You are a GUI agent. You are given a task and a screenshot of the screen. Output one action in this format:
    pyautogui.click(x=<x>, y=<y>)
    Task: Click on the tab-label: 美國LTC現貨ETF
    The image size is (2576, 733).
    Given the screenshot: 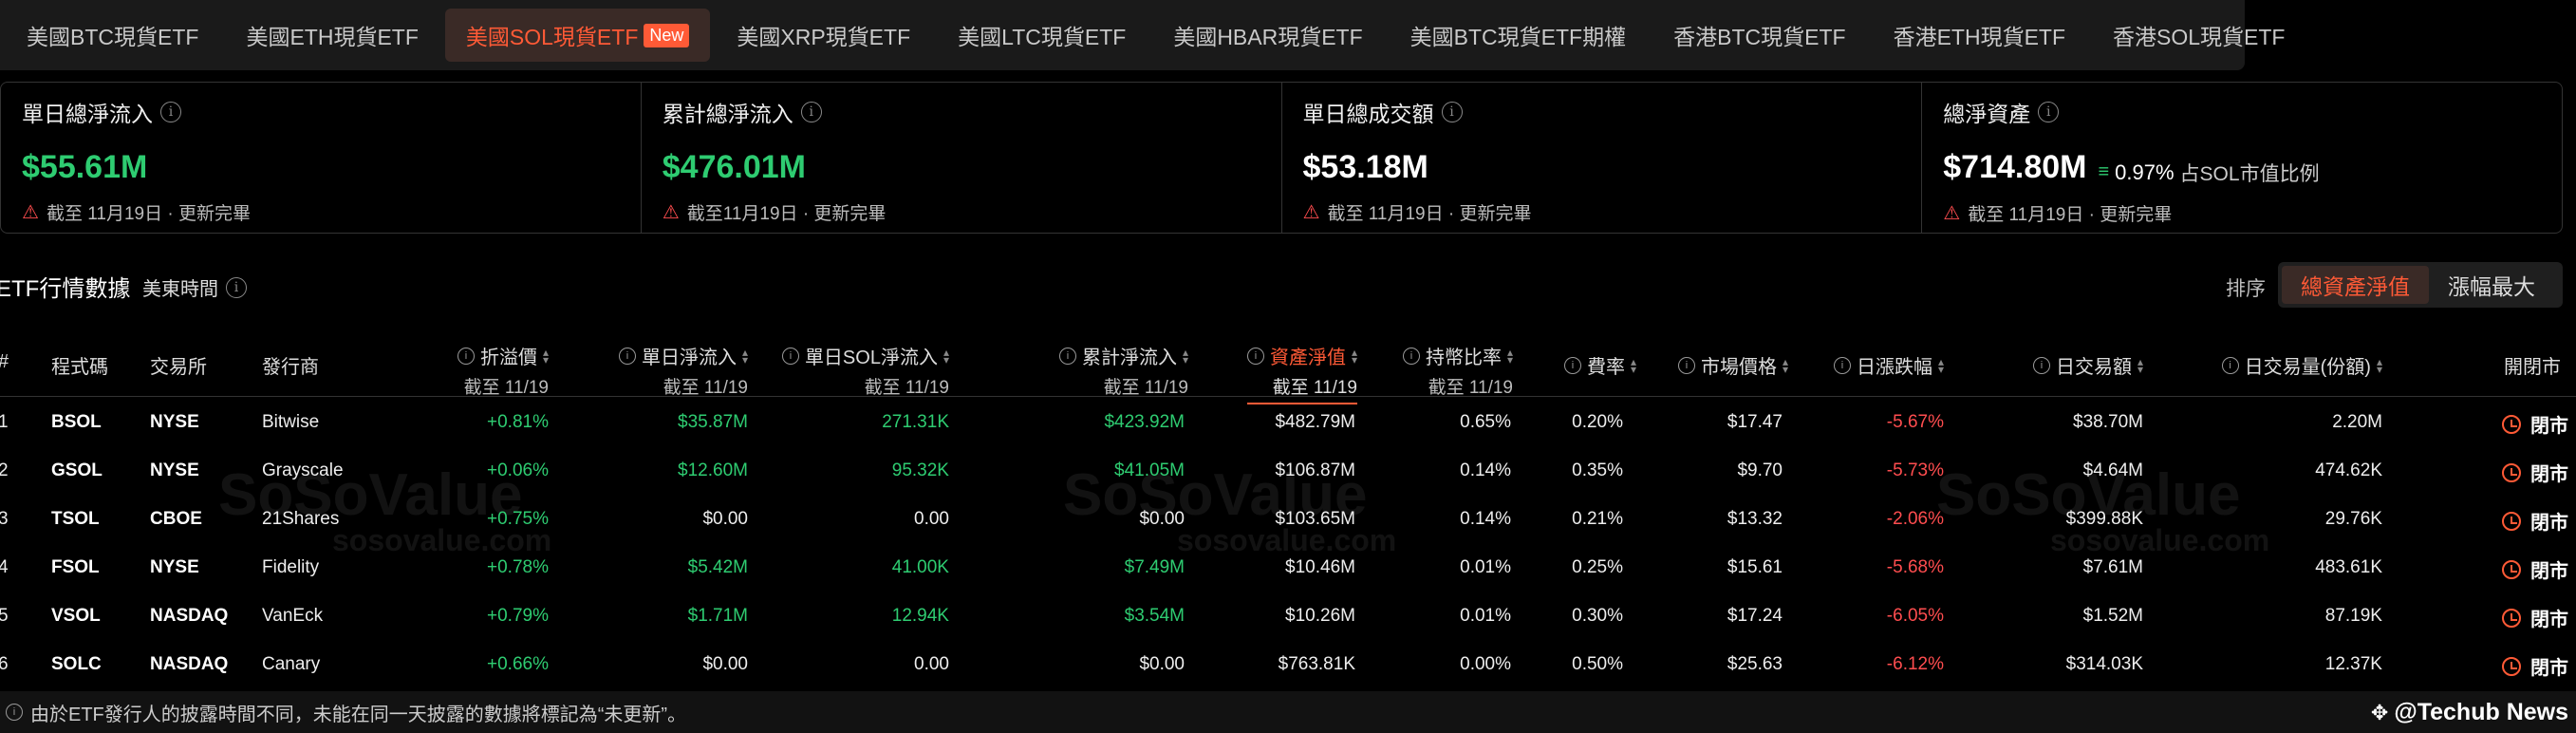 What is the action you would take?
    pyautogui.click(x=1042, y=37)
    